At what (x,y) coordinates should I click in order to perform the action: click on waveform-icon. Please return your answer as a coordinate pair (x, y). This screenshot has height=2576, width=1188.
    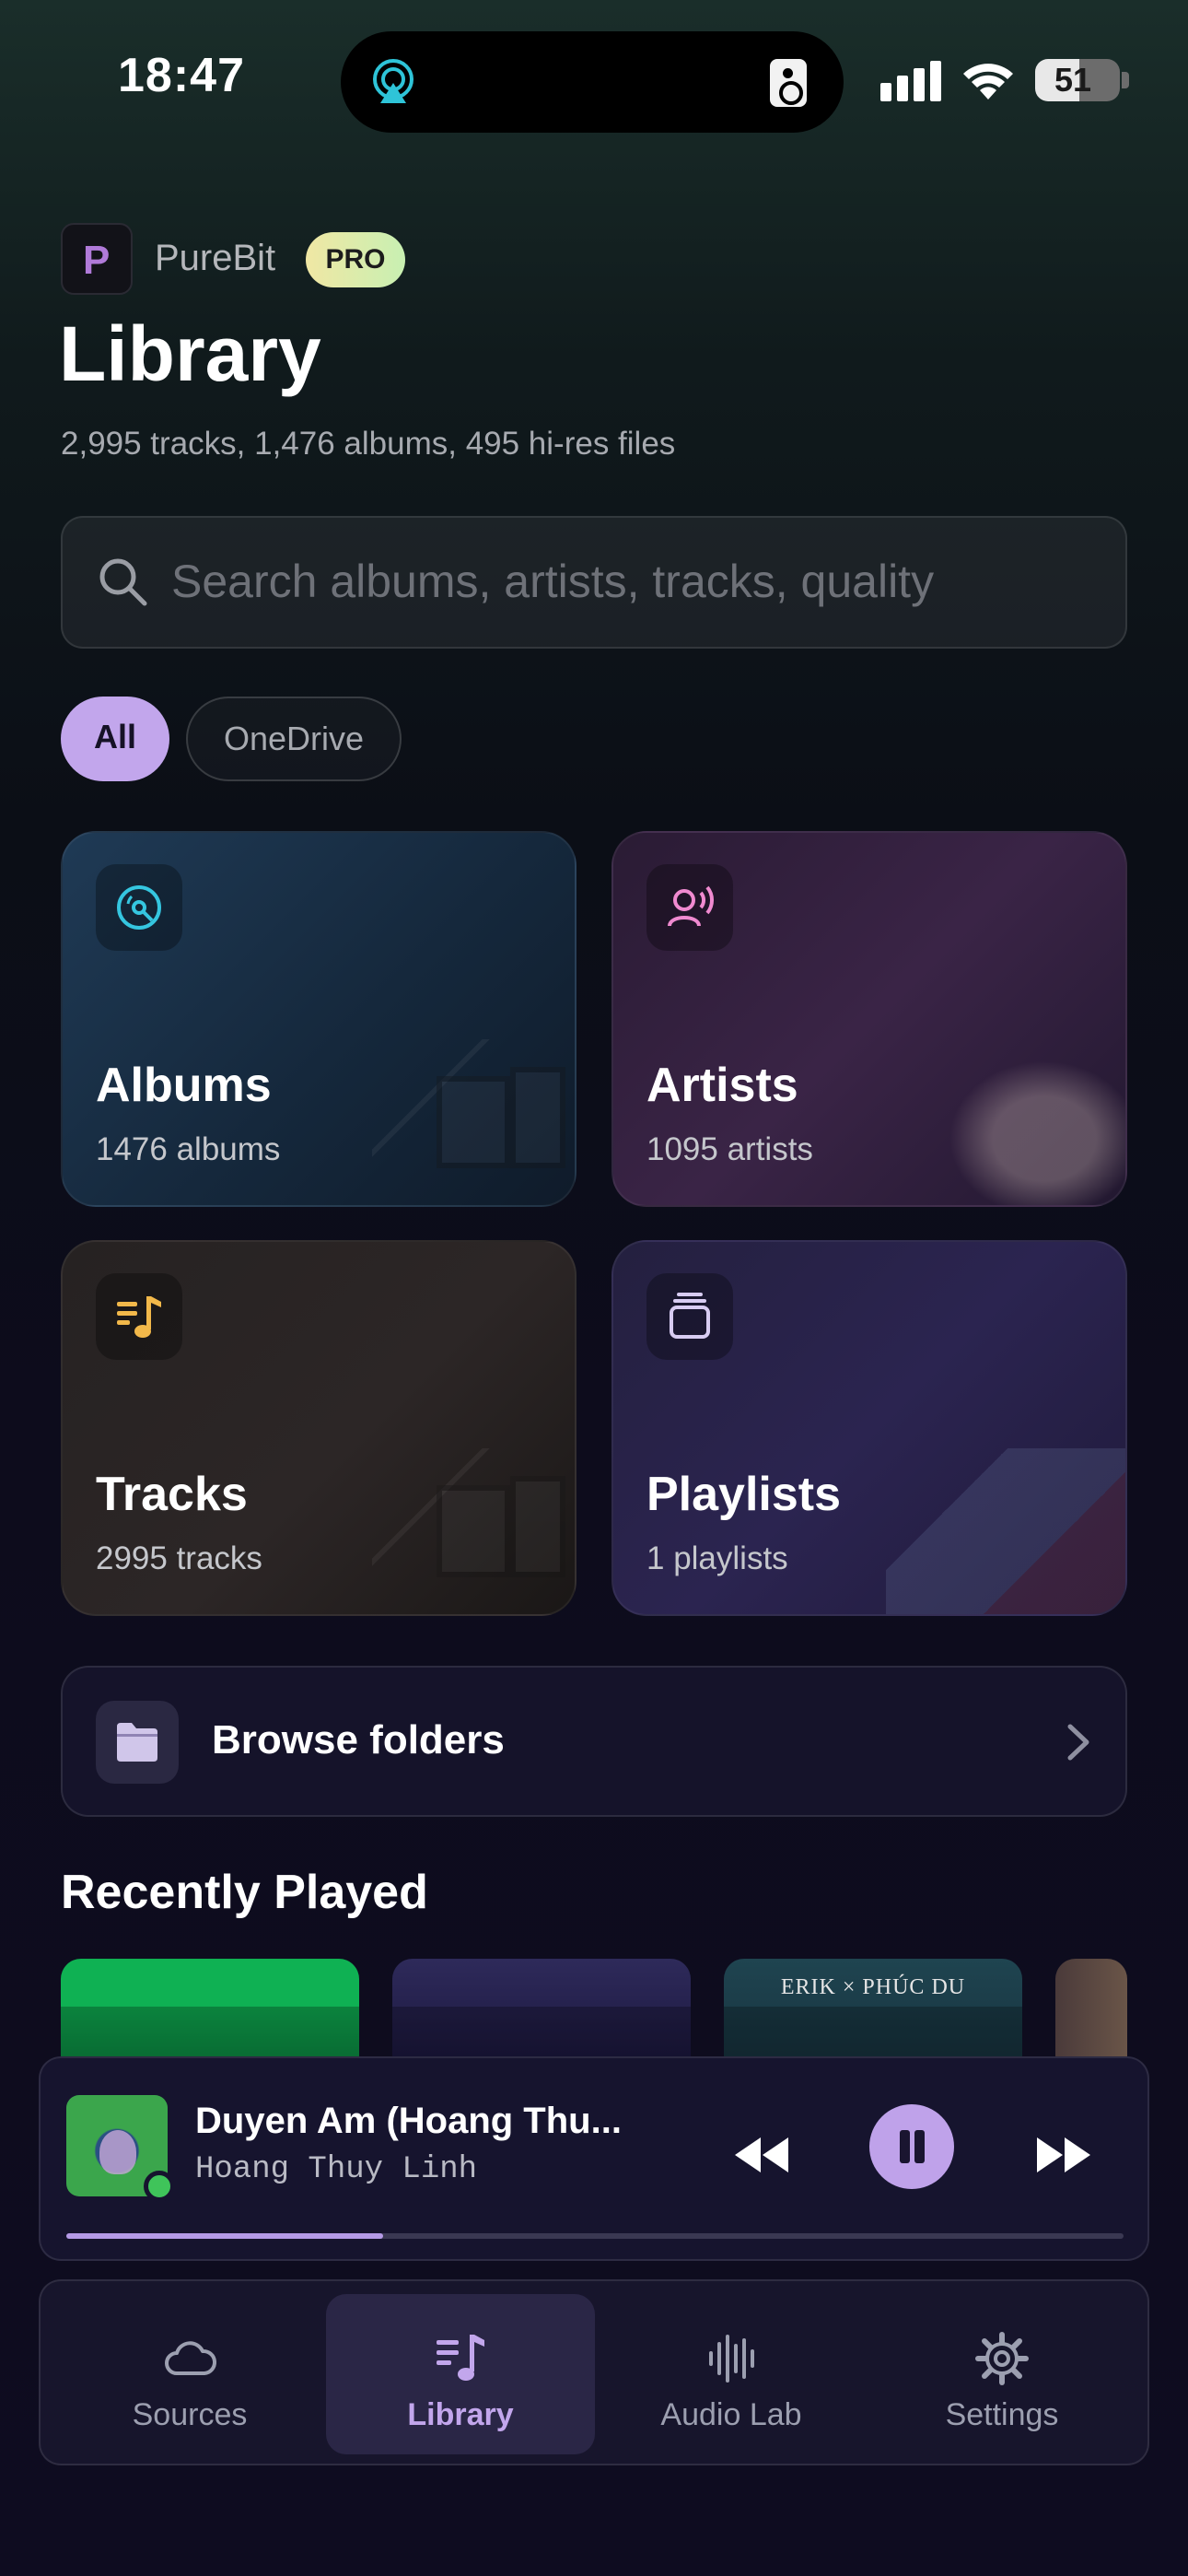
    Looking at the image, I should click on (731, 2359).